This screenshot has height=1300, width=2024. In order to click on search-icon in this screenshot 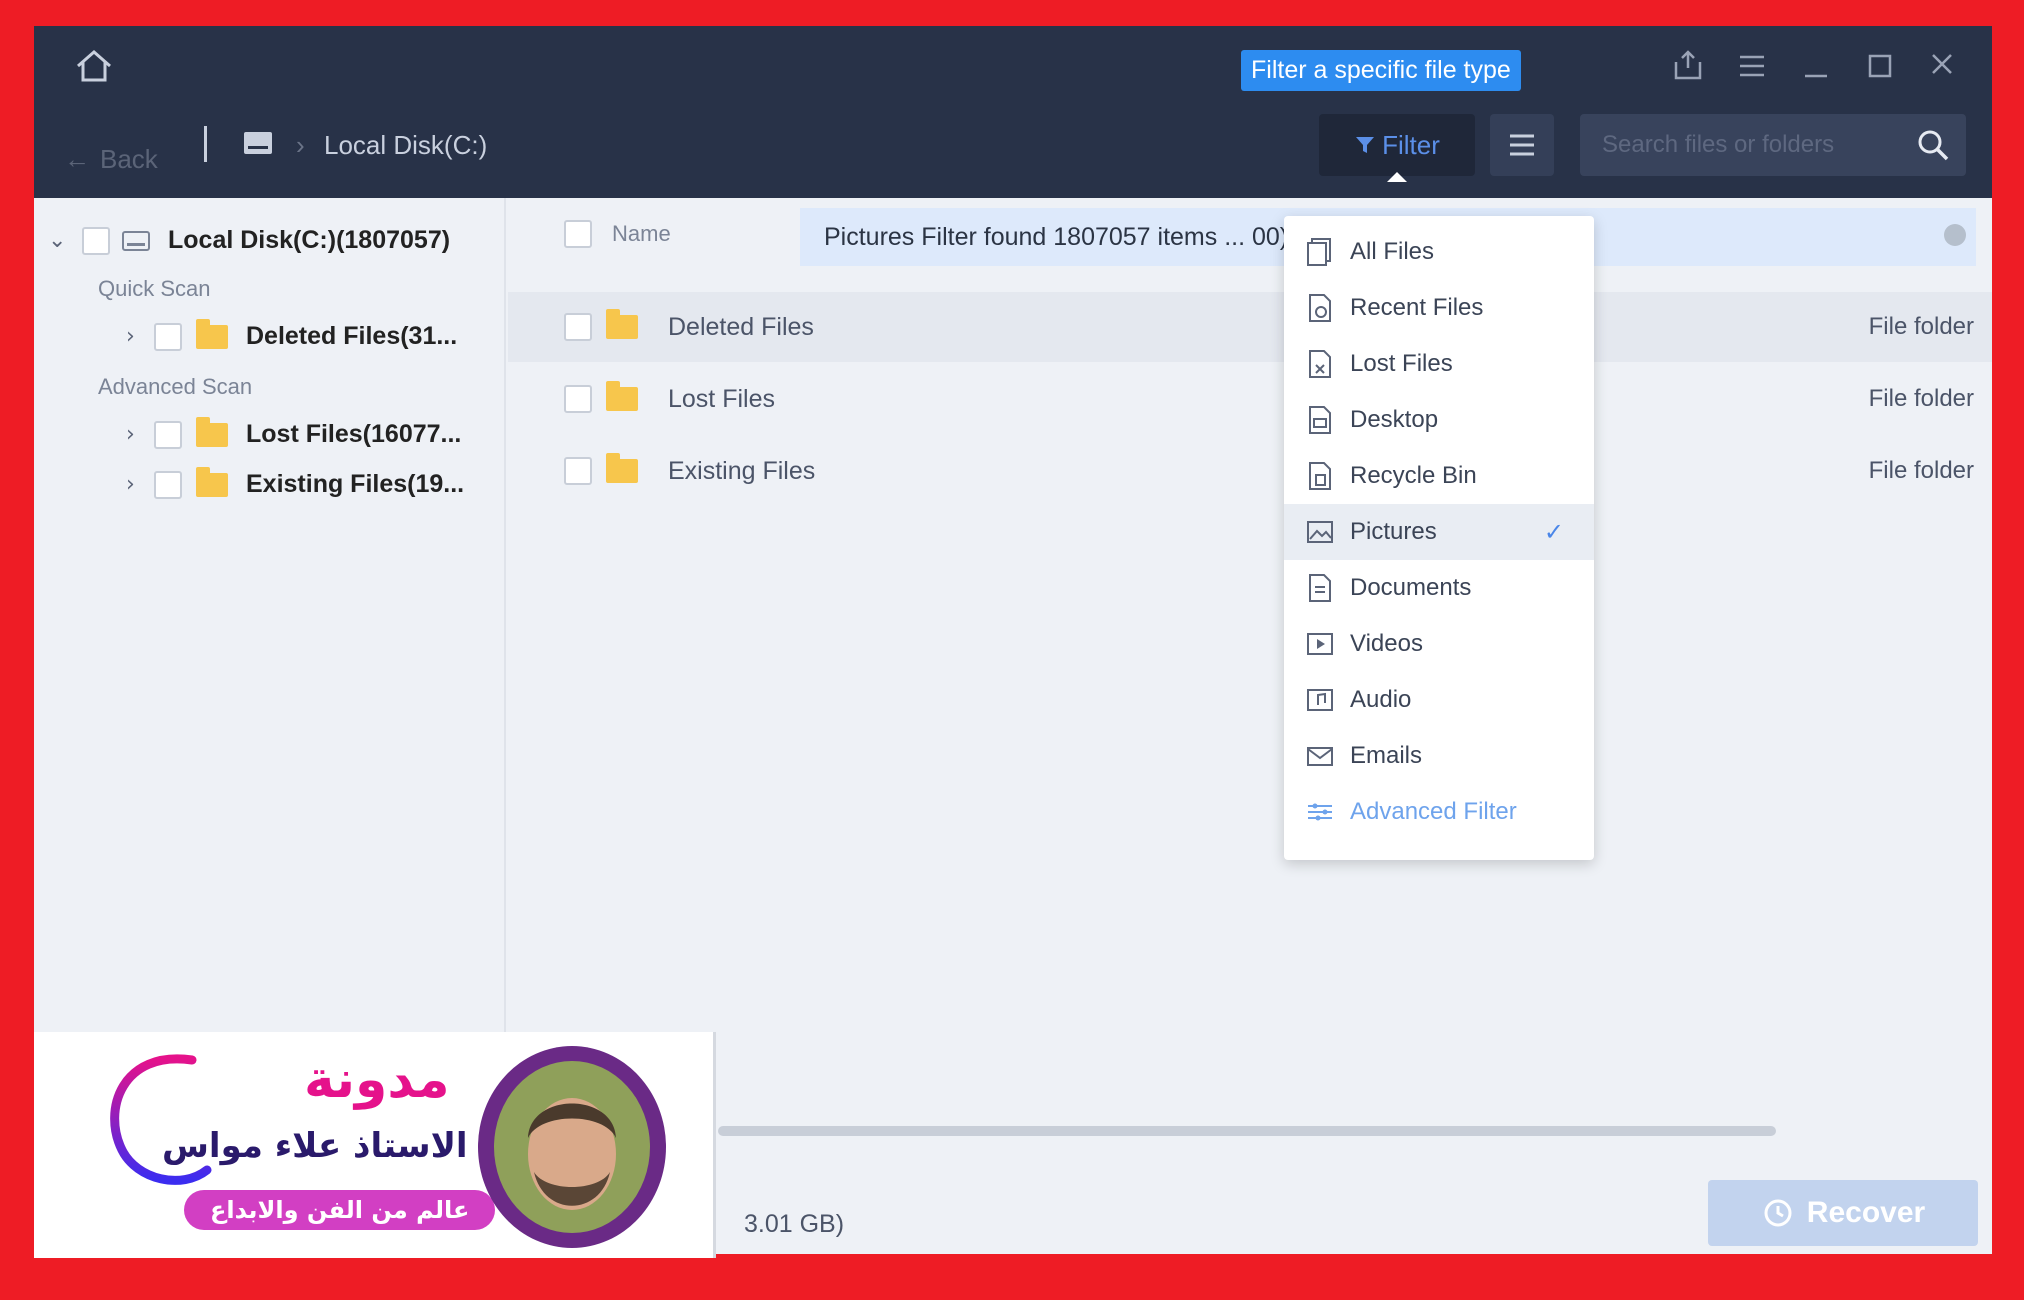, I will do `click(1933, 145)`.